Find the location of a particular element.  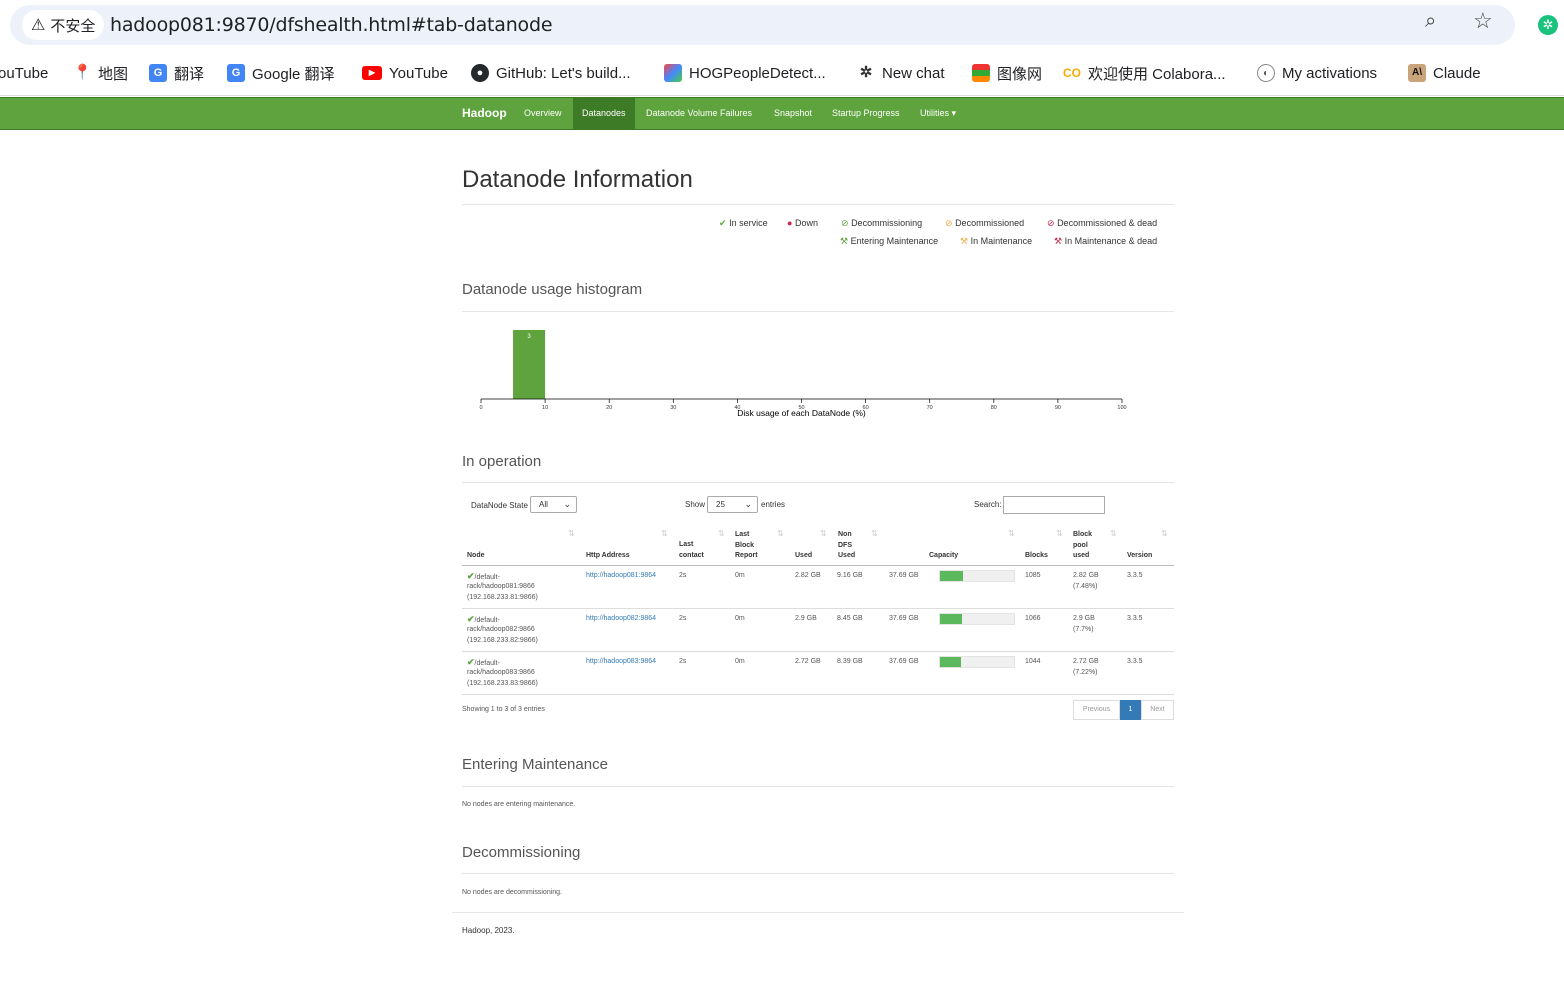

page-1-button: 1 is located at coordinates (1130, 710).